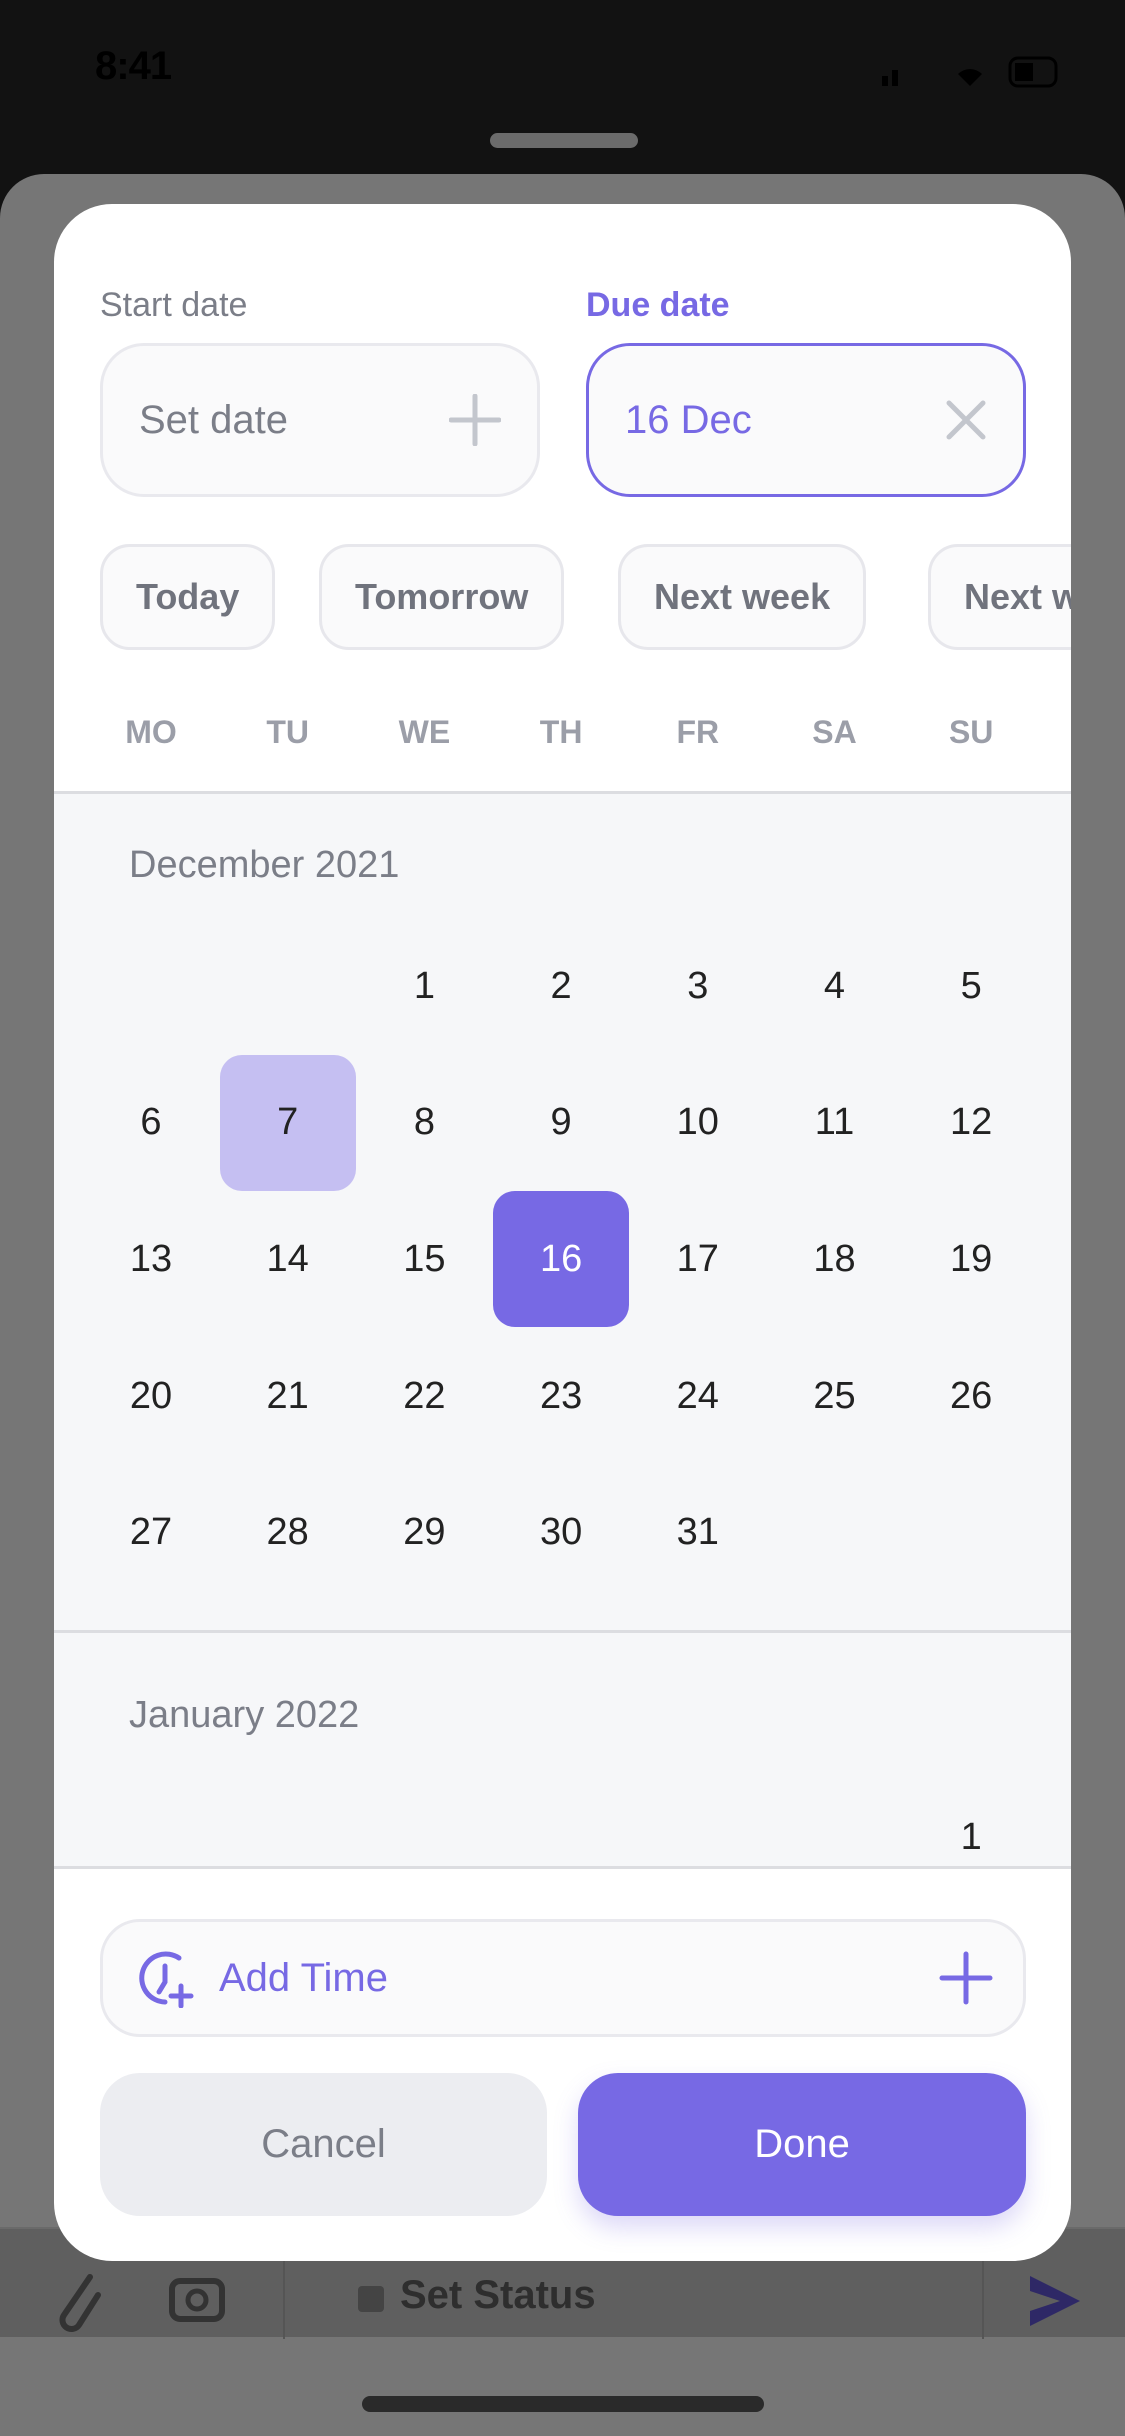 The height and width of the screenshot is (2436, 1125). I want to click on send-icon, so click(1055, 2301).